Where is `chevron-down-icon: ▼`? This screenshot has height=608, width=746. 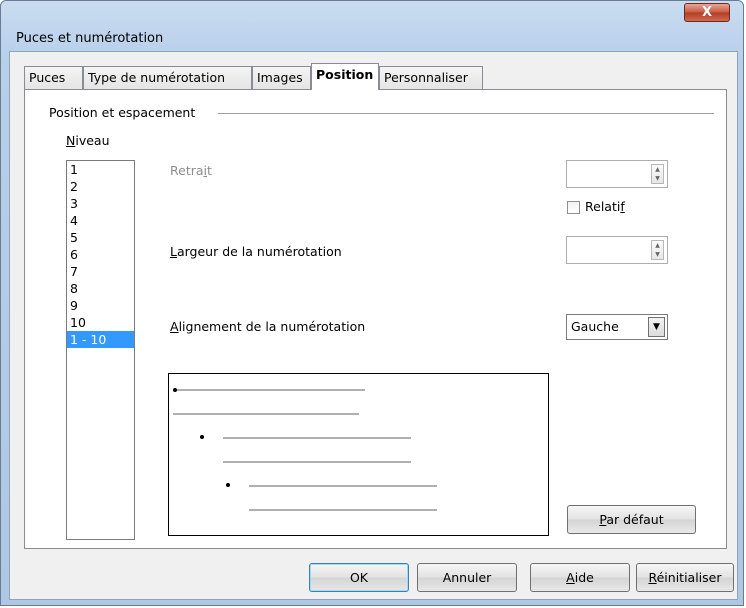
chevron-down-icon: ▼ is located at coordinates (656, 327).